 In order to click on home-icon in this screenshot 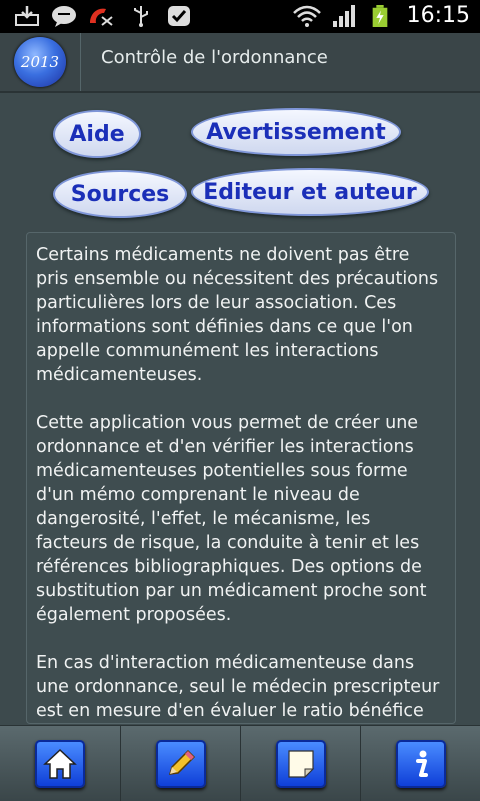, I will do `click(60, 763)`.